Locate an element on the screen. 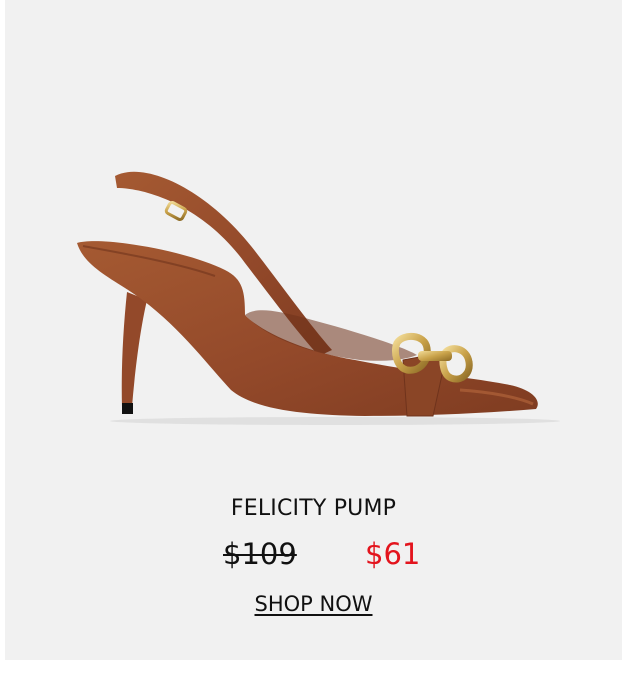  shop-now-container: SHOP NOW is located at coordinates (313, 604).